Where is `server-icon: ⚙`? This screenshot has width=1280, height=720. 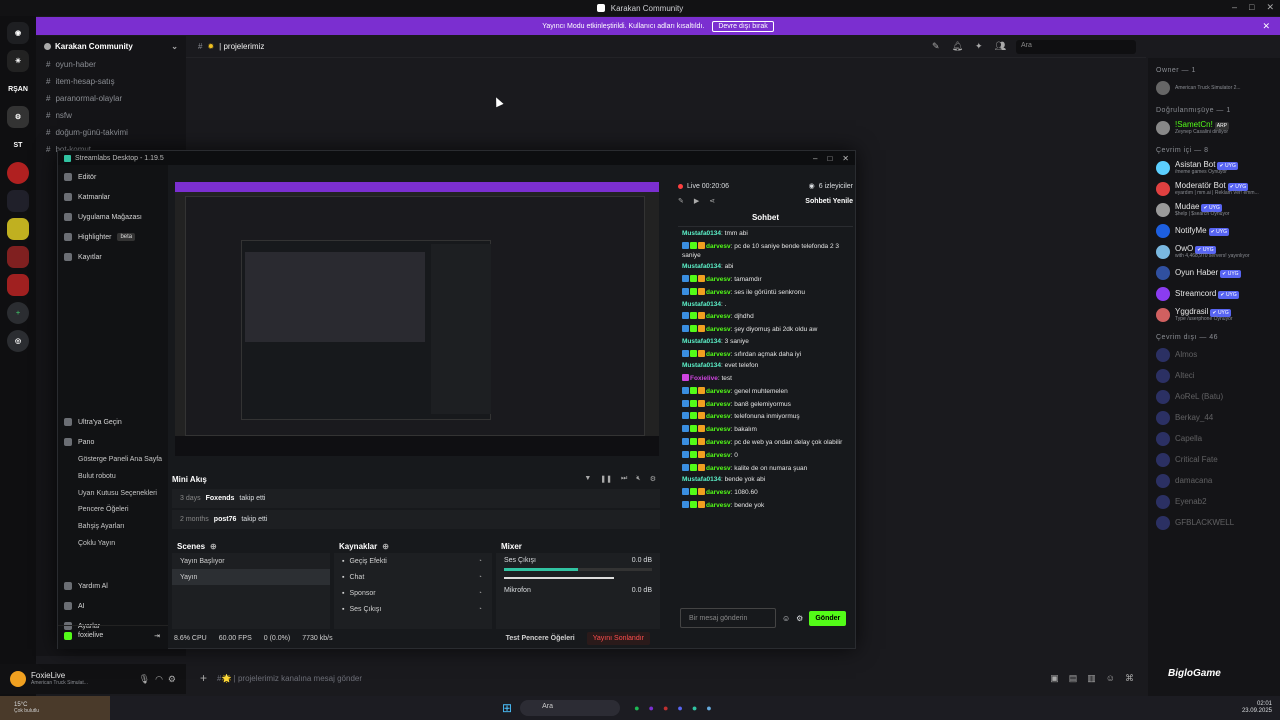 server-icon: ⚙ is located at coordinates (18, 117).